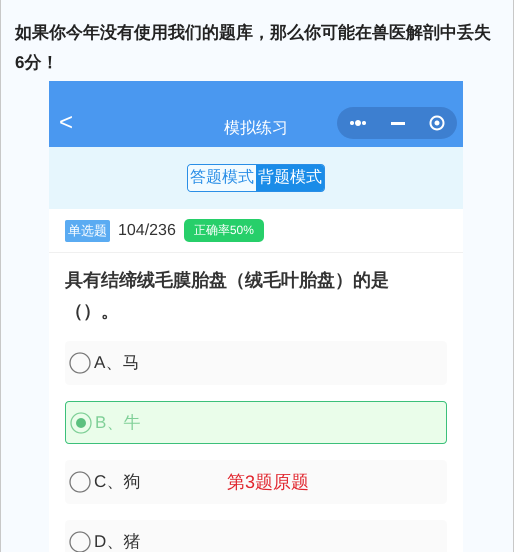 The height and width of the screenshot is (552, 514). I want to click on answer-option: D、猪, so click(256, 536).